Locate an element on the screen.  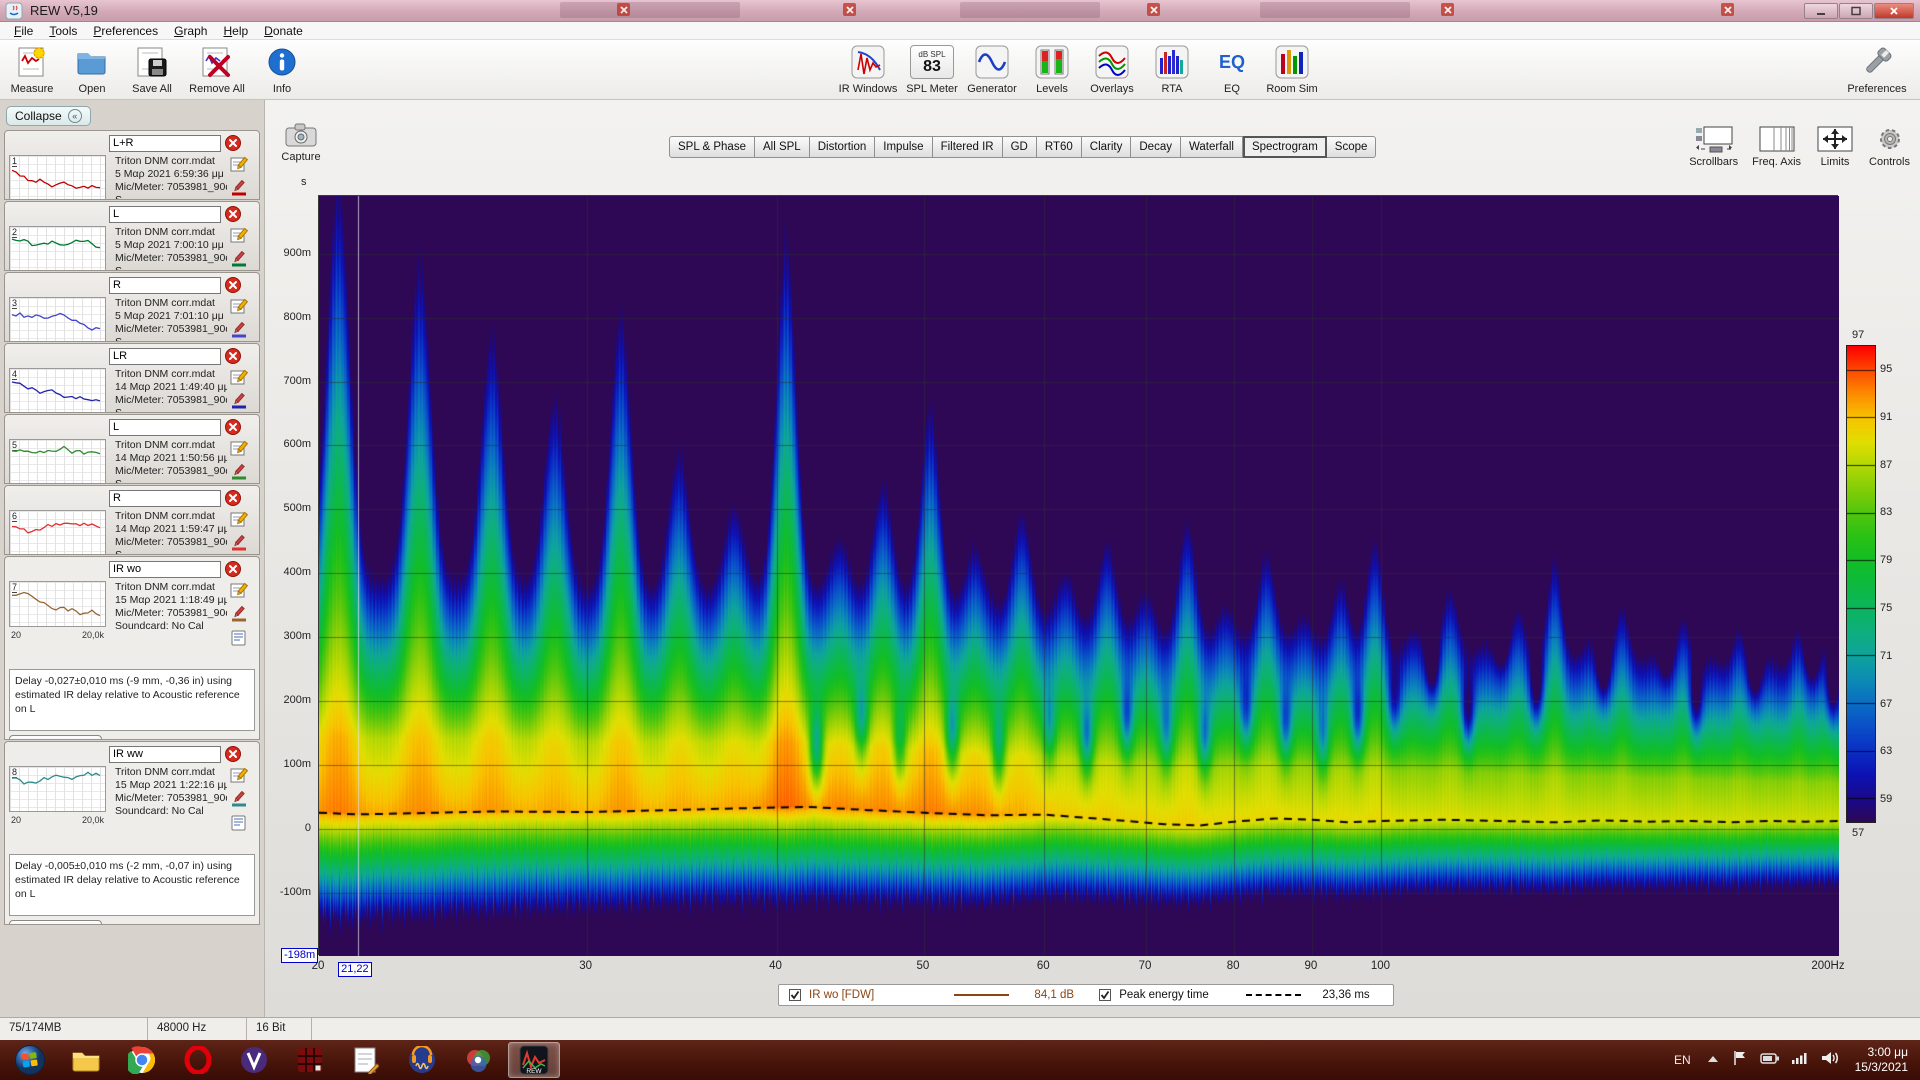
tab-all-spl: All SPL is located at coordinates (782, 147).